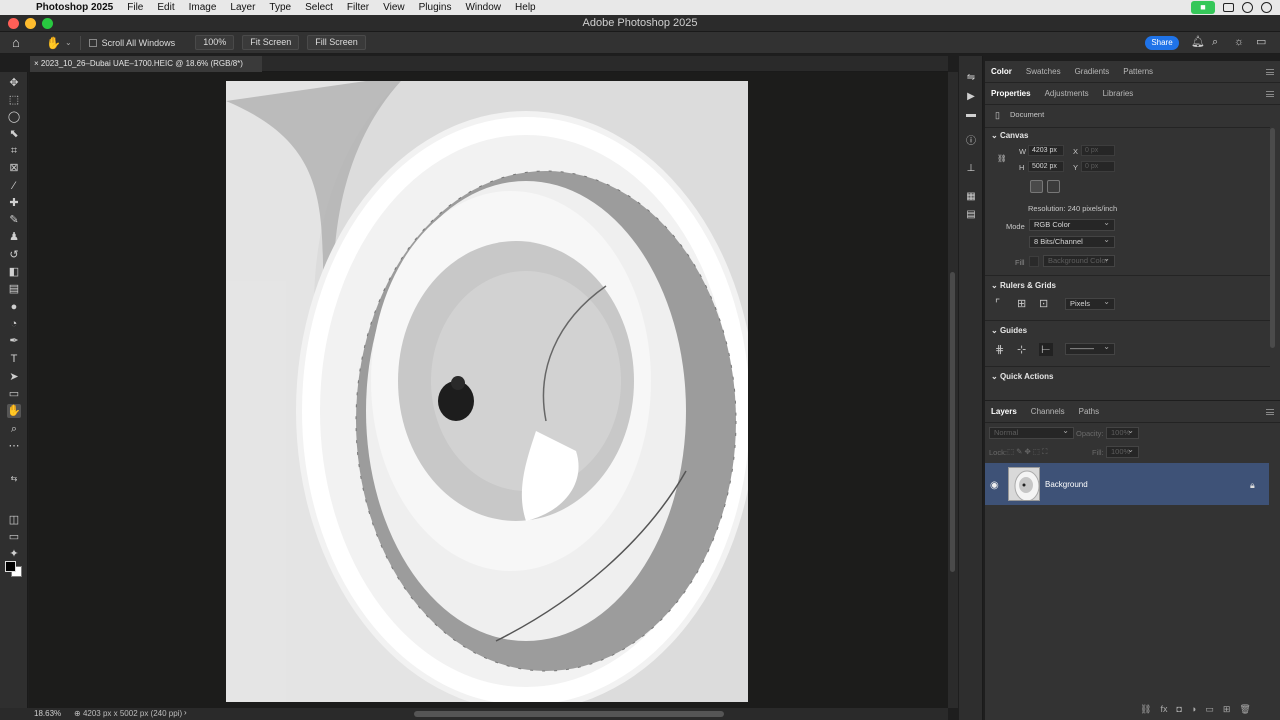 The image size is (1280, 720). Describe the element at coordinates (14, 359) in the screenshot. I see `type-tool-icon: T` at that location.